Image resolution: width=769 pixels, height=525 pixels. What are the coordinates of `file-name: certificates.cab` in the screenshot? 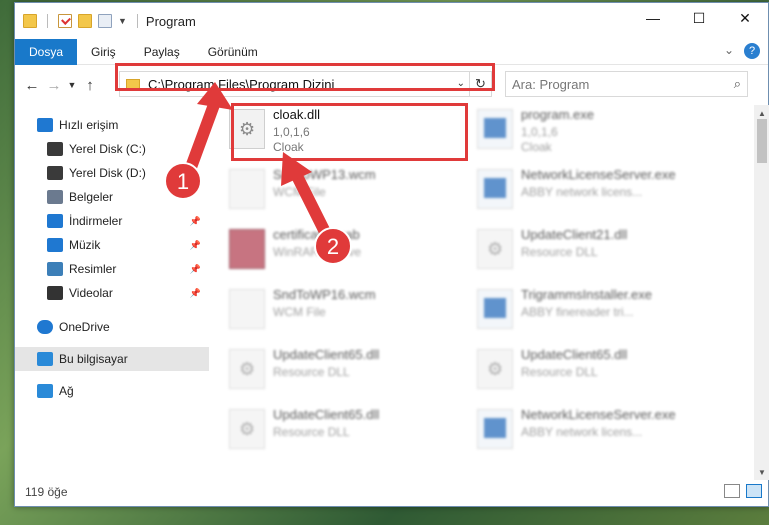 It's located at (316, 234).